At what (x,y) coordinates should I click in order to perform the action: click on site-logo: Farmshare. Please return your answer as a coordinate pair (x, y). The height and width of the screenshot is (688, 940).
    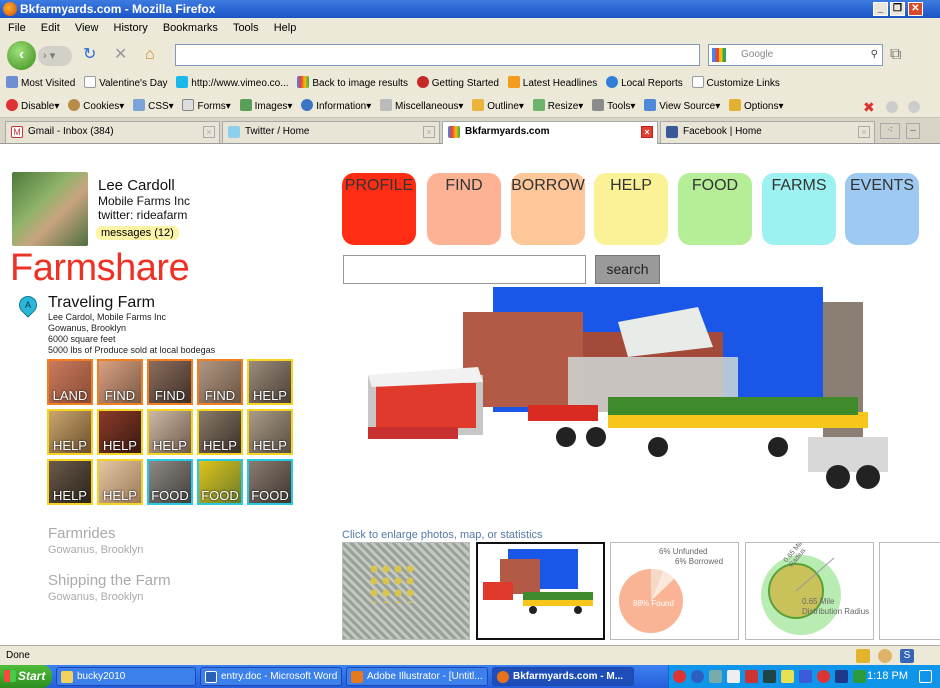
    Looking at the image, I should click on (100, 268).